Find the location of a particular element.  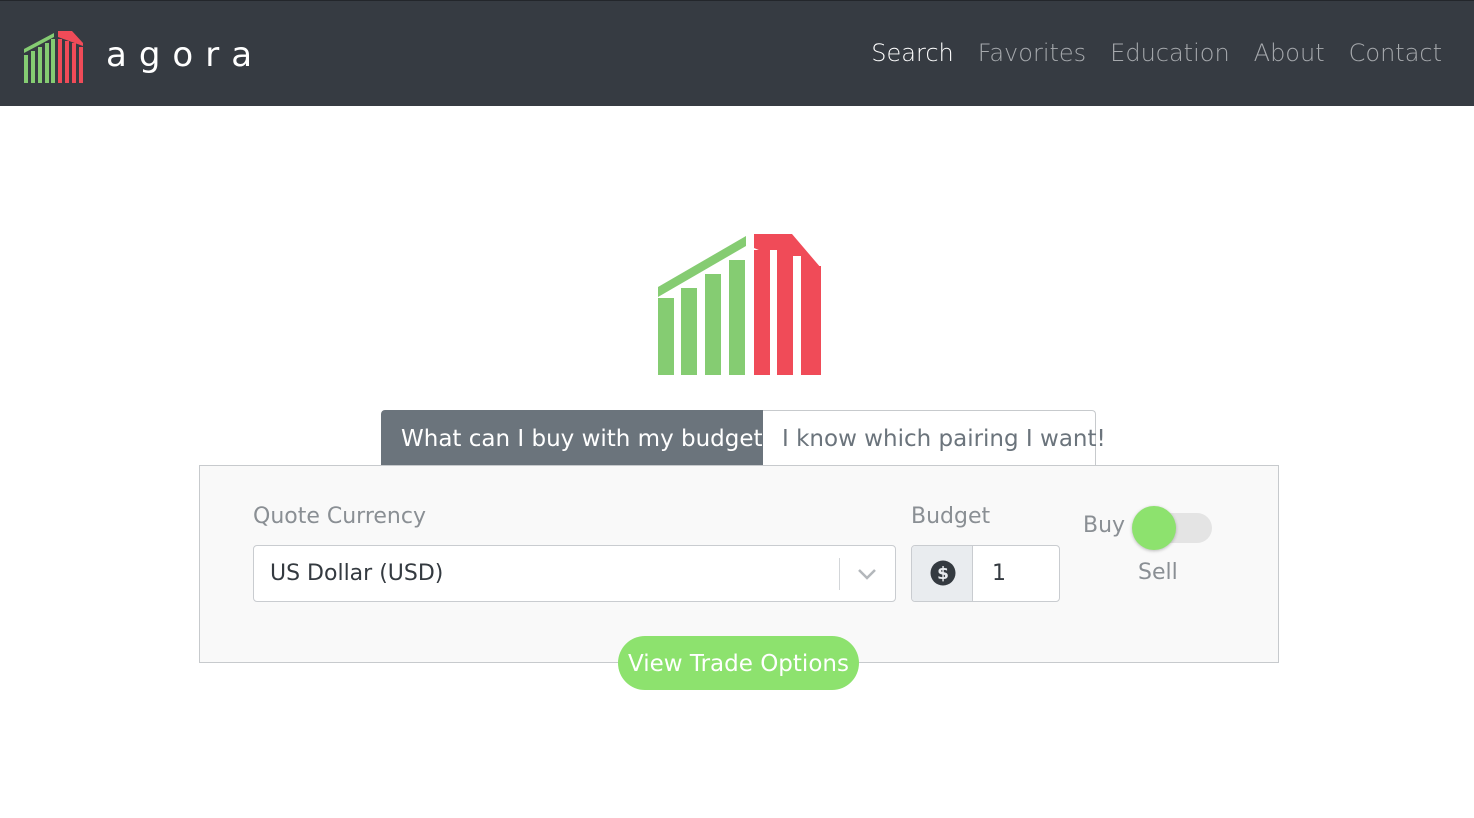

budget-addon: $ is located at coordinates (942, 573).